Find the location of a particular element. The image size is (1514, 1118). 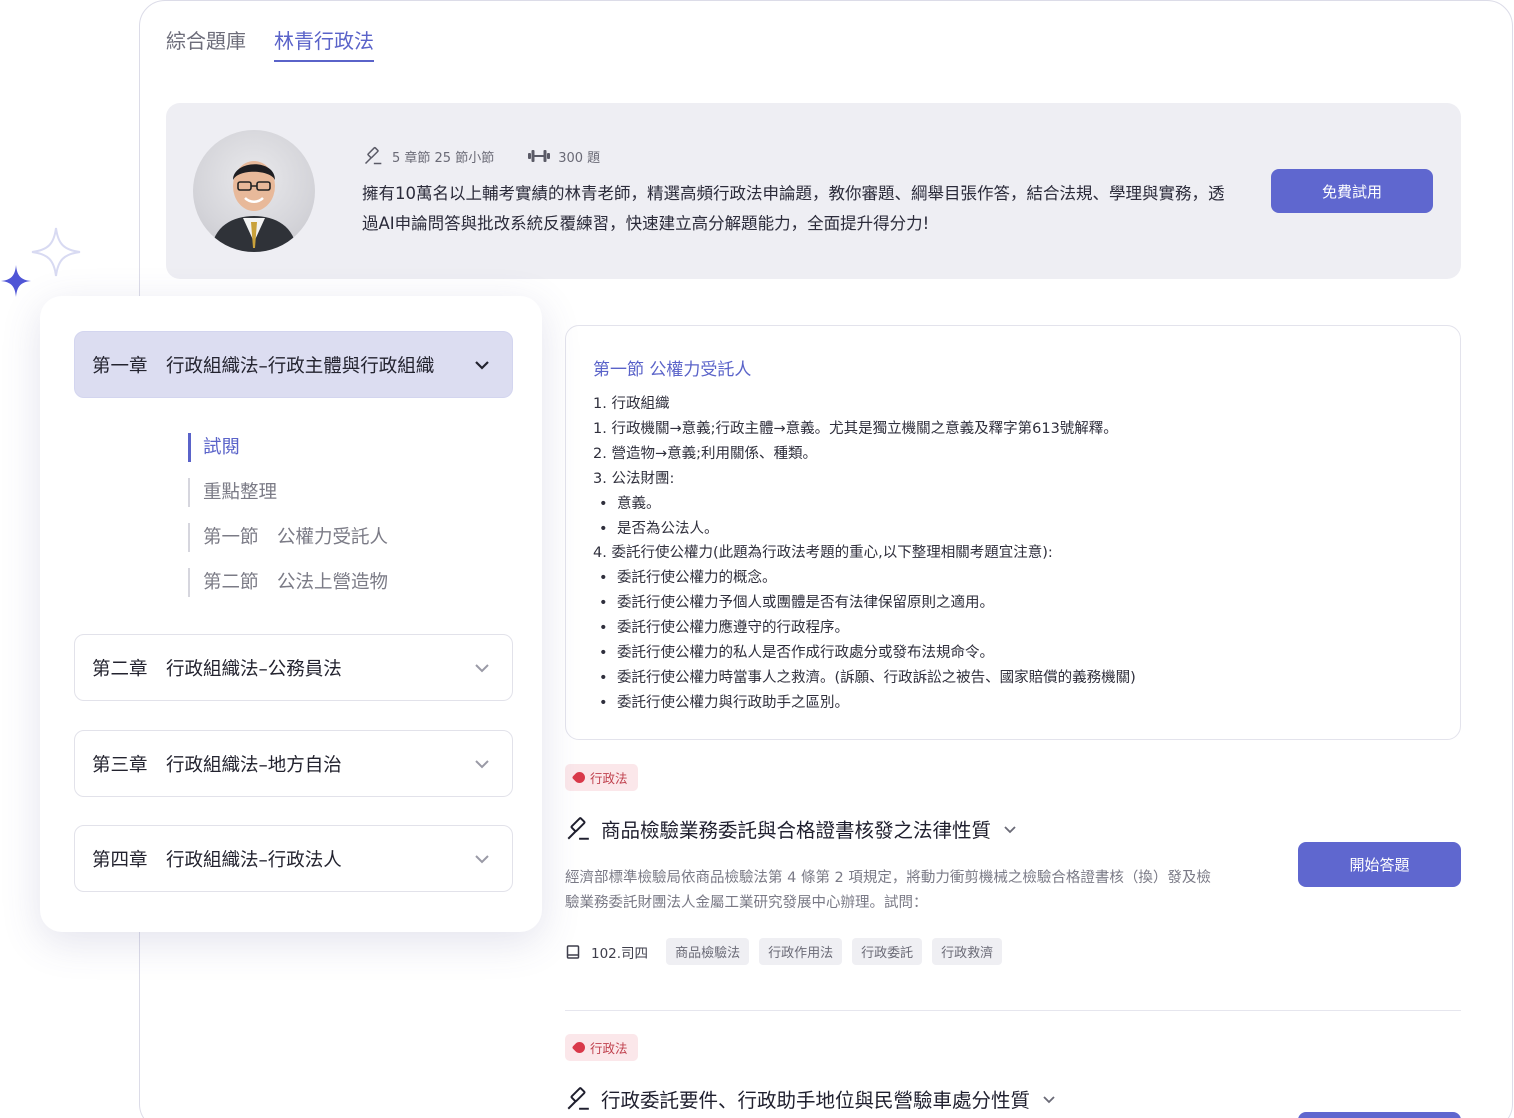

chapter-label: 第一章 行政組織法–行政主體與行政組織 is located at coordinates (263, 366).